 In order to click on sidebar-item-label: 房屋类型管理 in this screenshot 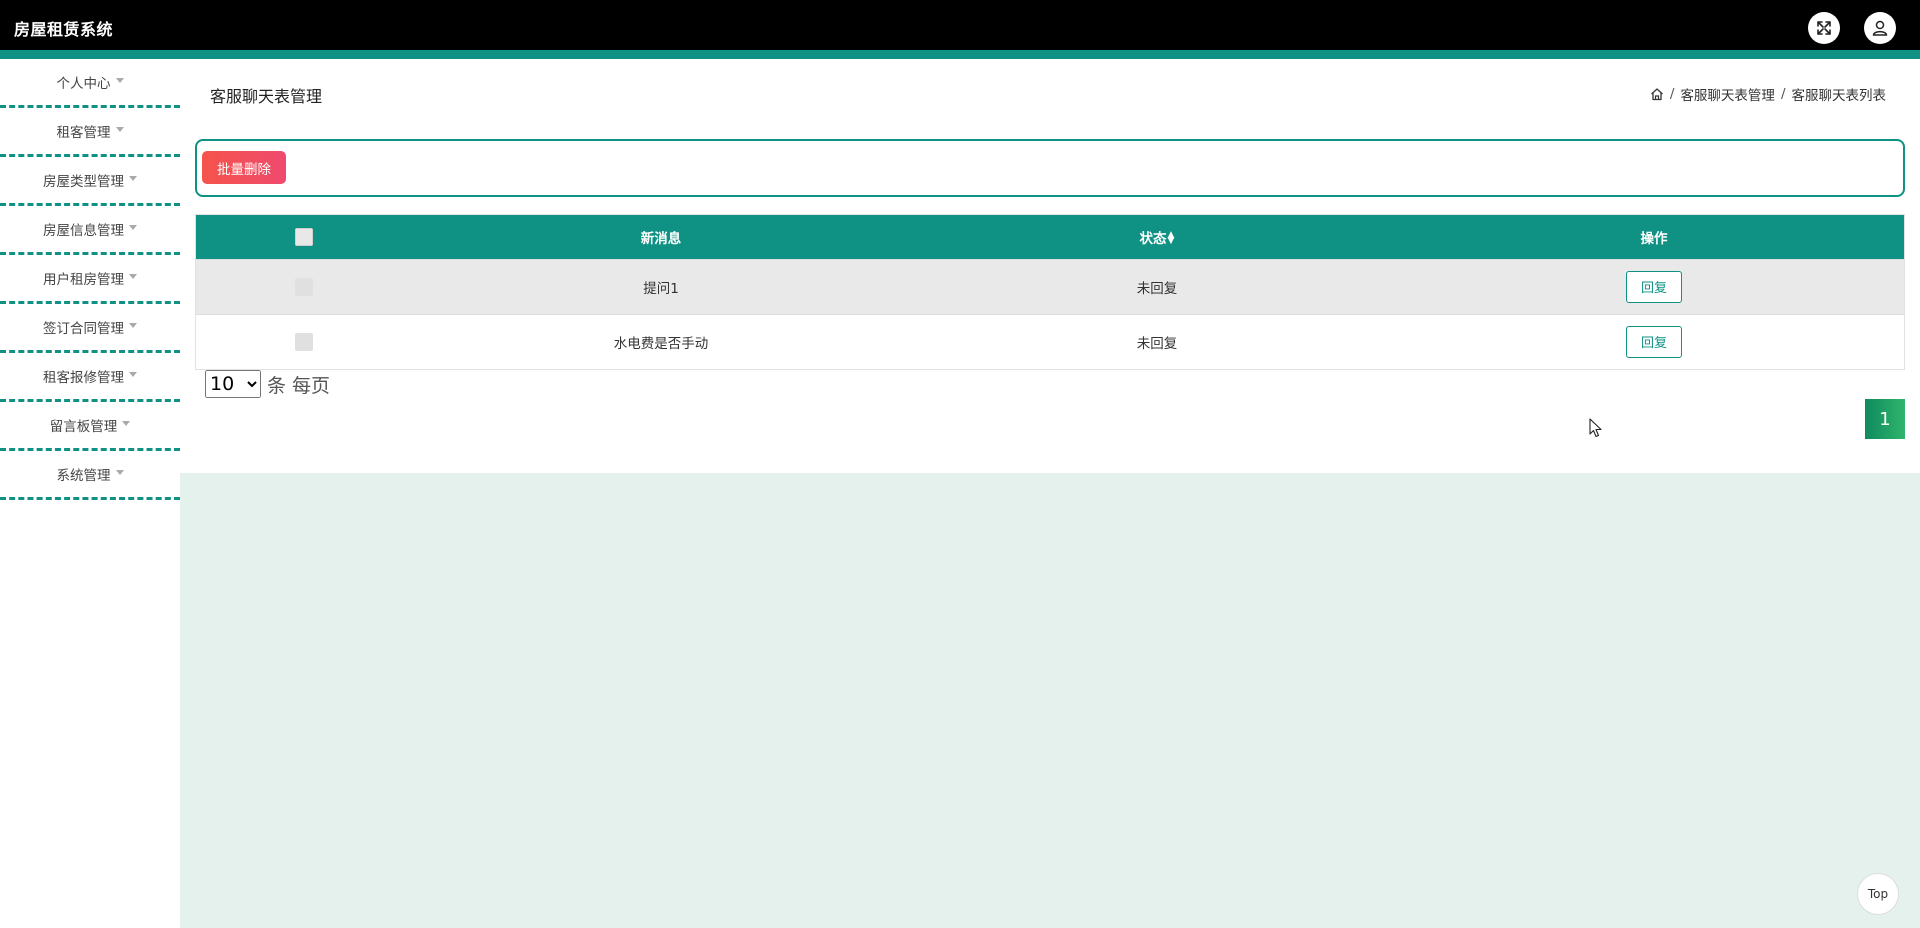, I will do `click(83, 182)`.